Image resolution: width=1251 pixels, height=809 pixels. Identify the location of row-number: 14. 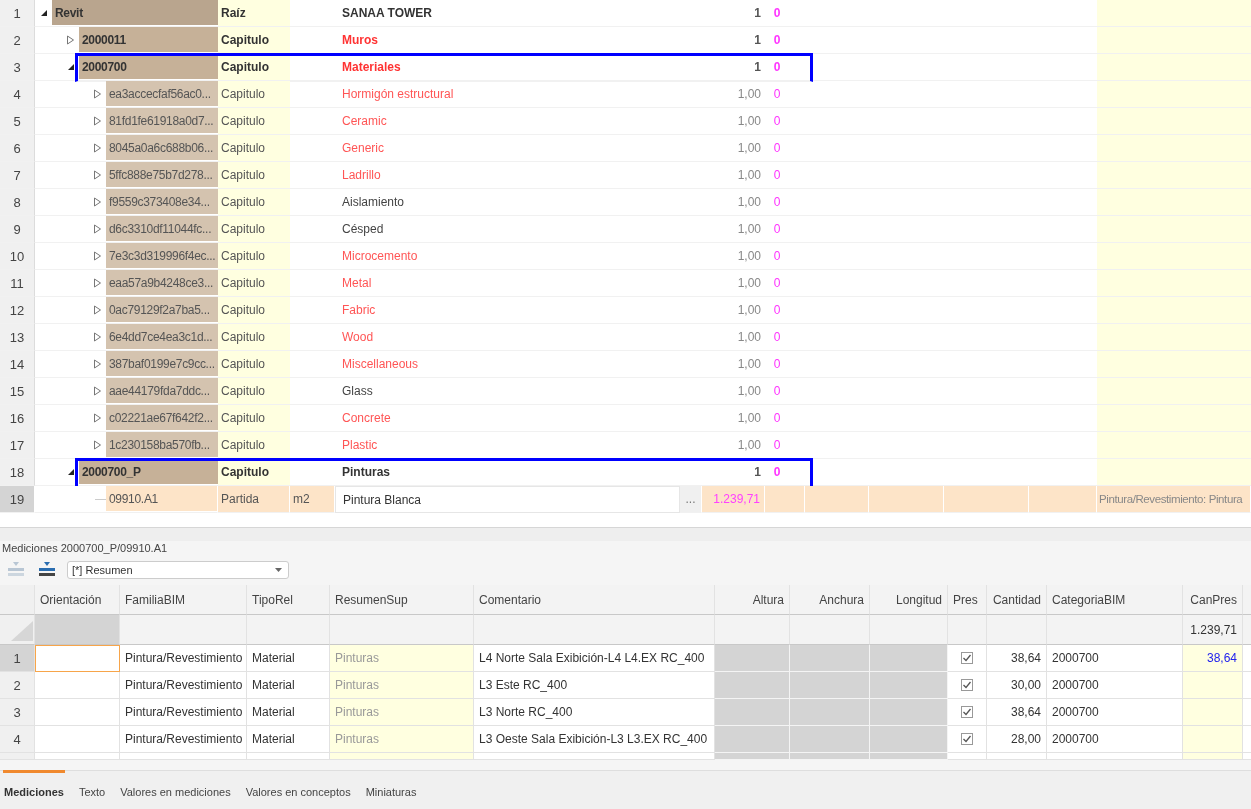
(17, 364).